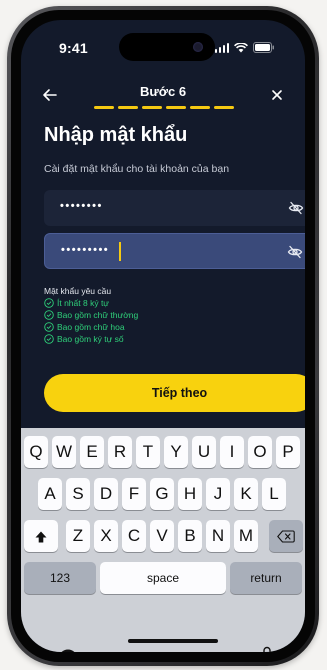 Image resolution: width=327 pixels, height=670 pixels. What do you see at coordinates (173, 641) in the screenshot?
I see `home-indicator` at bounding box center [173, 641].